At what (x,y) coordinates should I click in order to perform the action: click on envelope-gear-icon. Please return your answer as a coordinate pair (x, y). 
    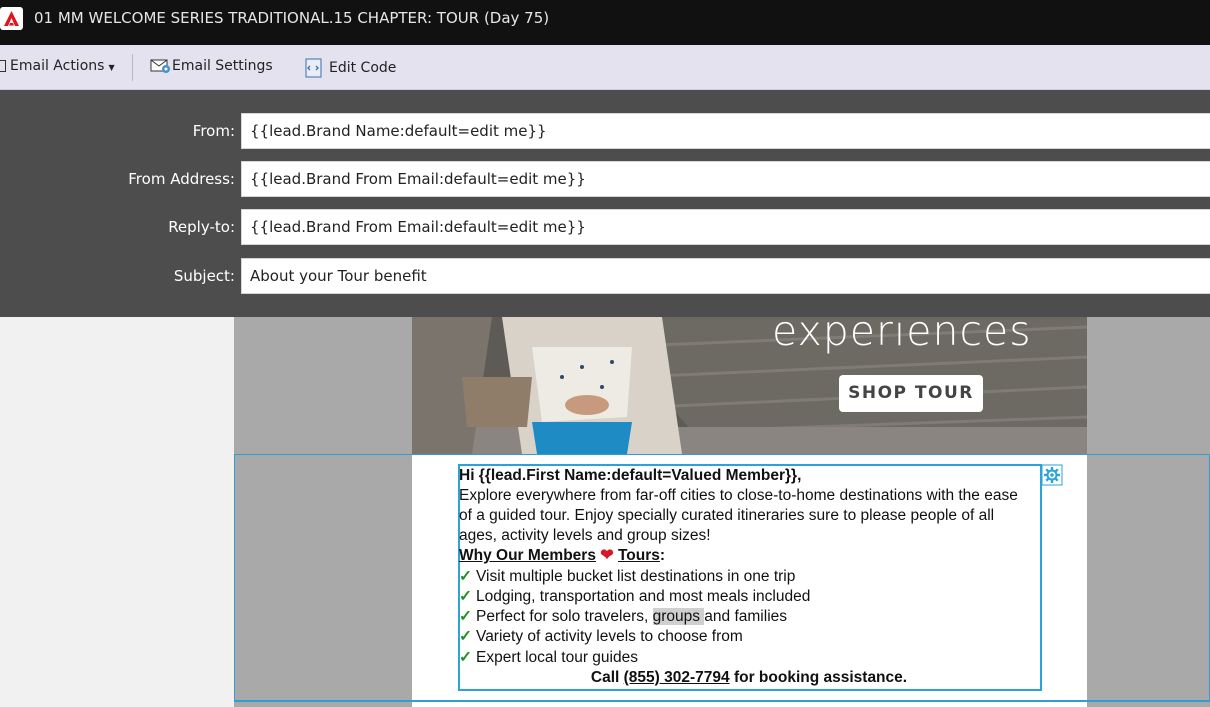
    Looking at the image, I should click on (160, 66).